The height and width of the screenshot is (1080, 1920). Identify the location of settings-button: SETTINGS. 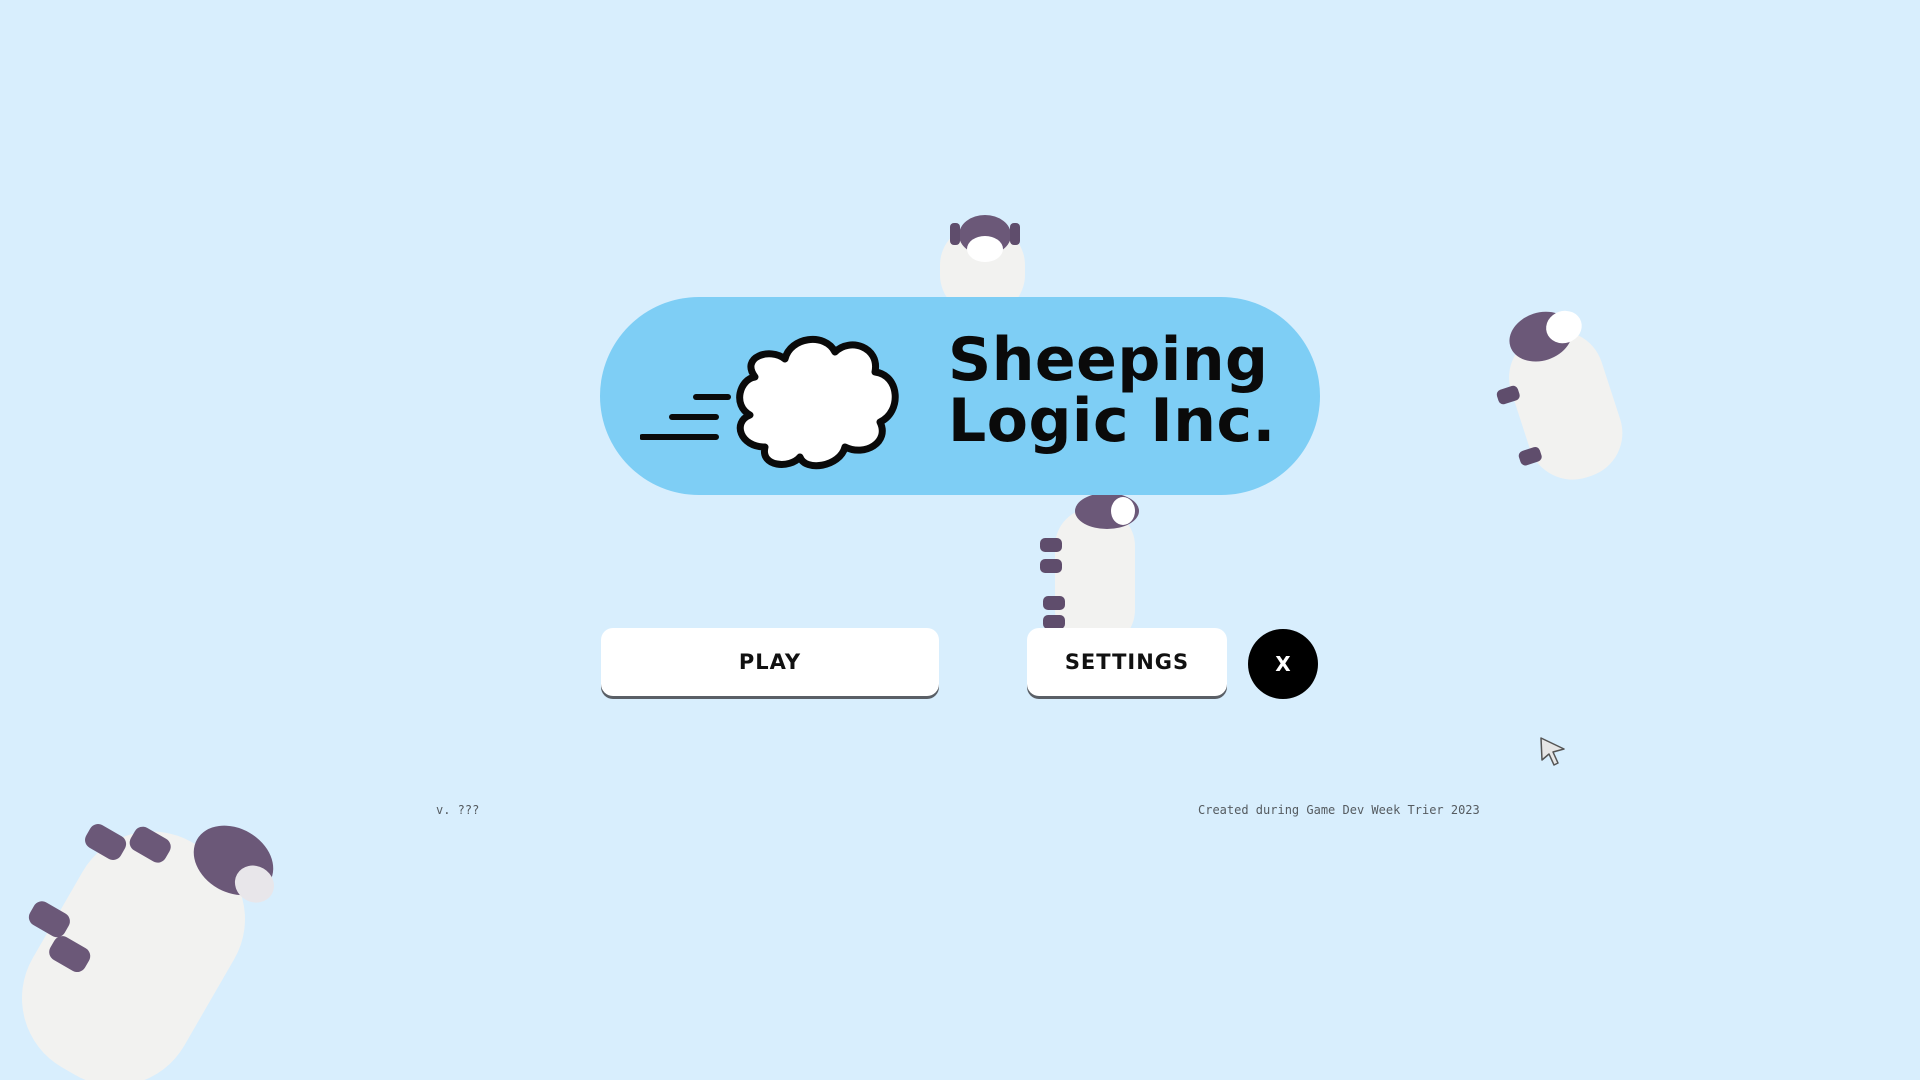
(1127, 662).